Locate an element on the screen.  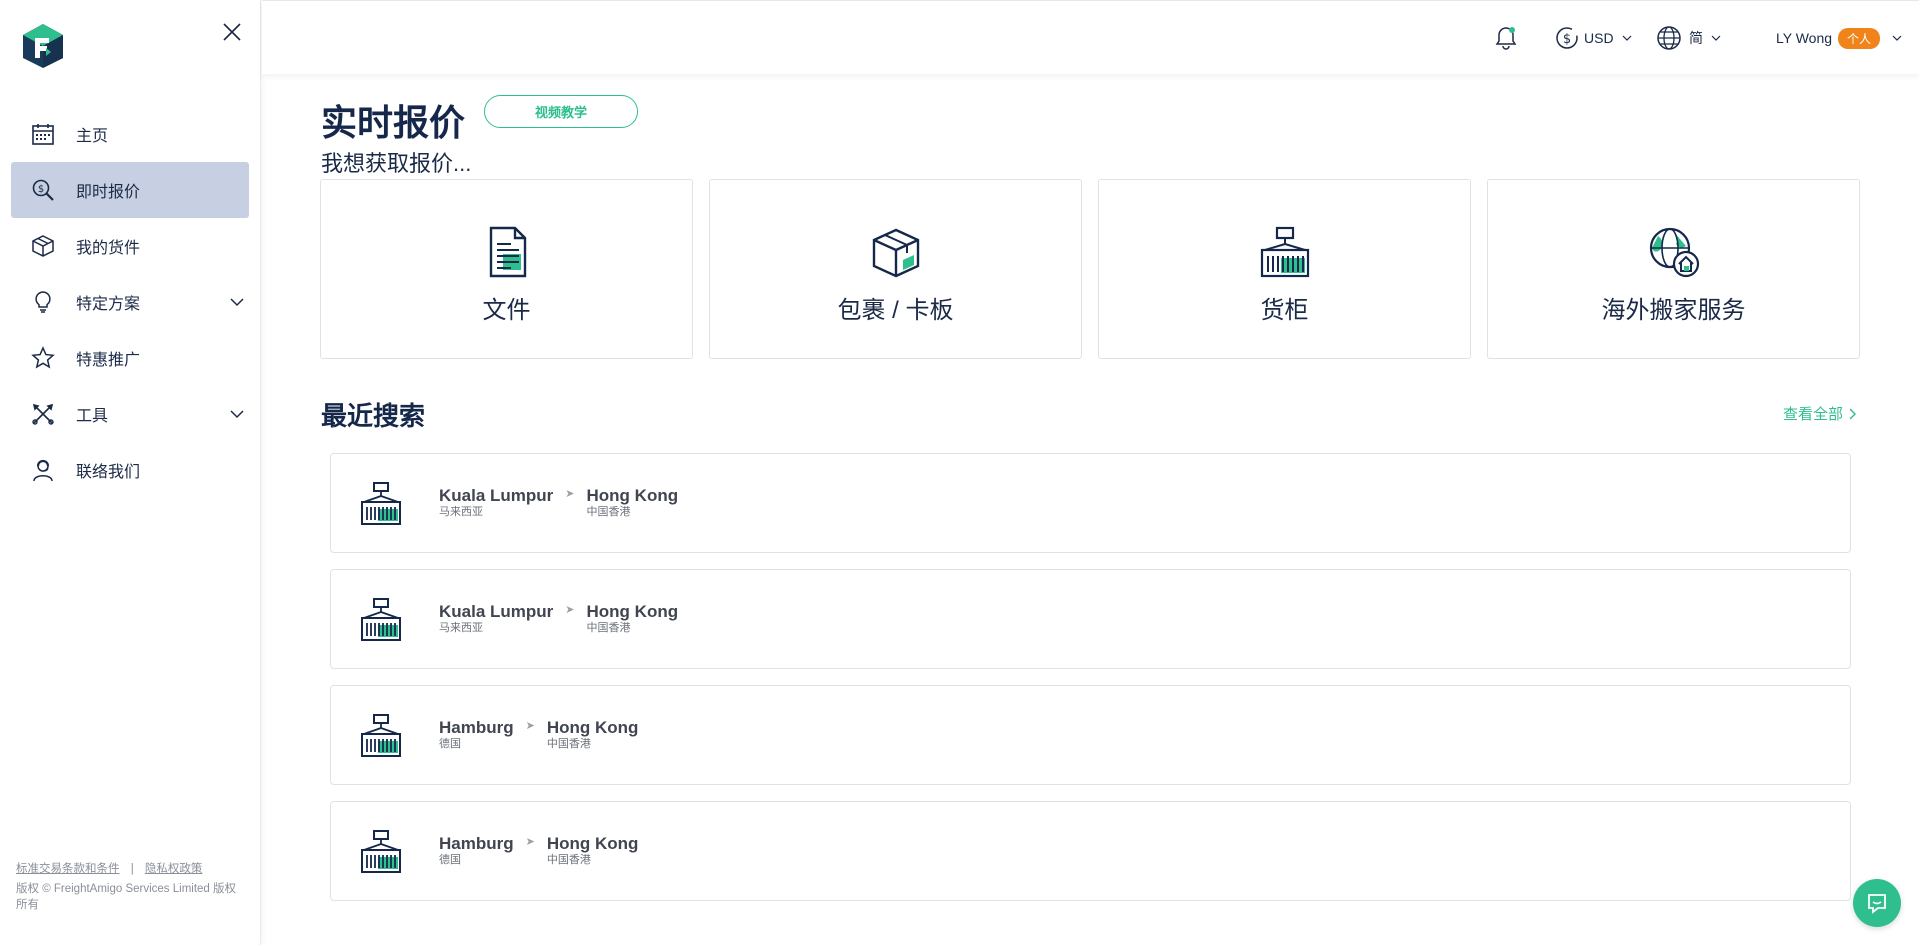
close-sidebar-icon is located at coordinates (232, 32).